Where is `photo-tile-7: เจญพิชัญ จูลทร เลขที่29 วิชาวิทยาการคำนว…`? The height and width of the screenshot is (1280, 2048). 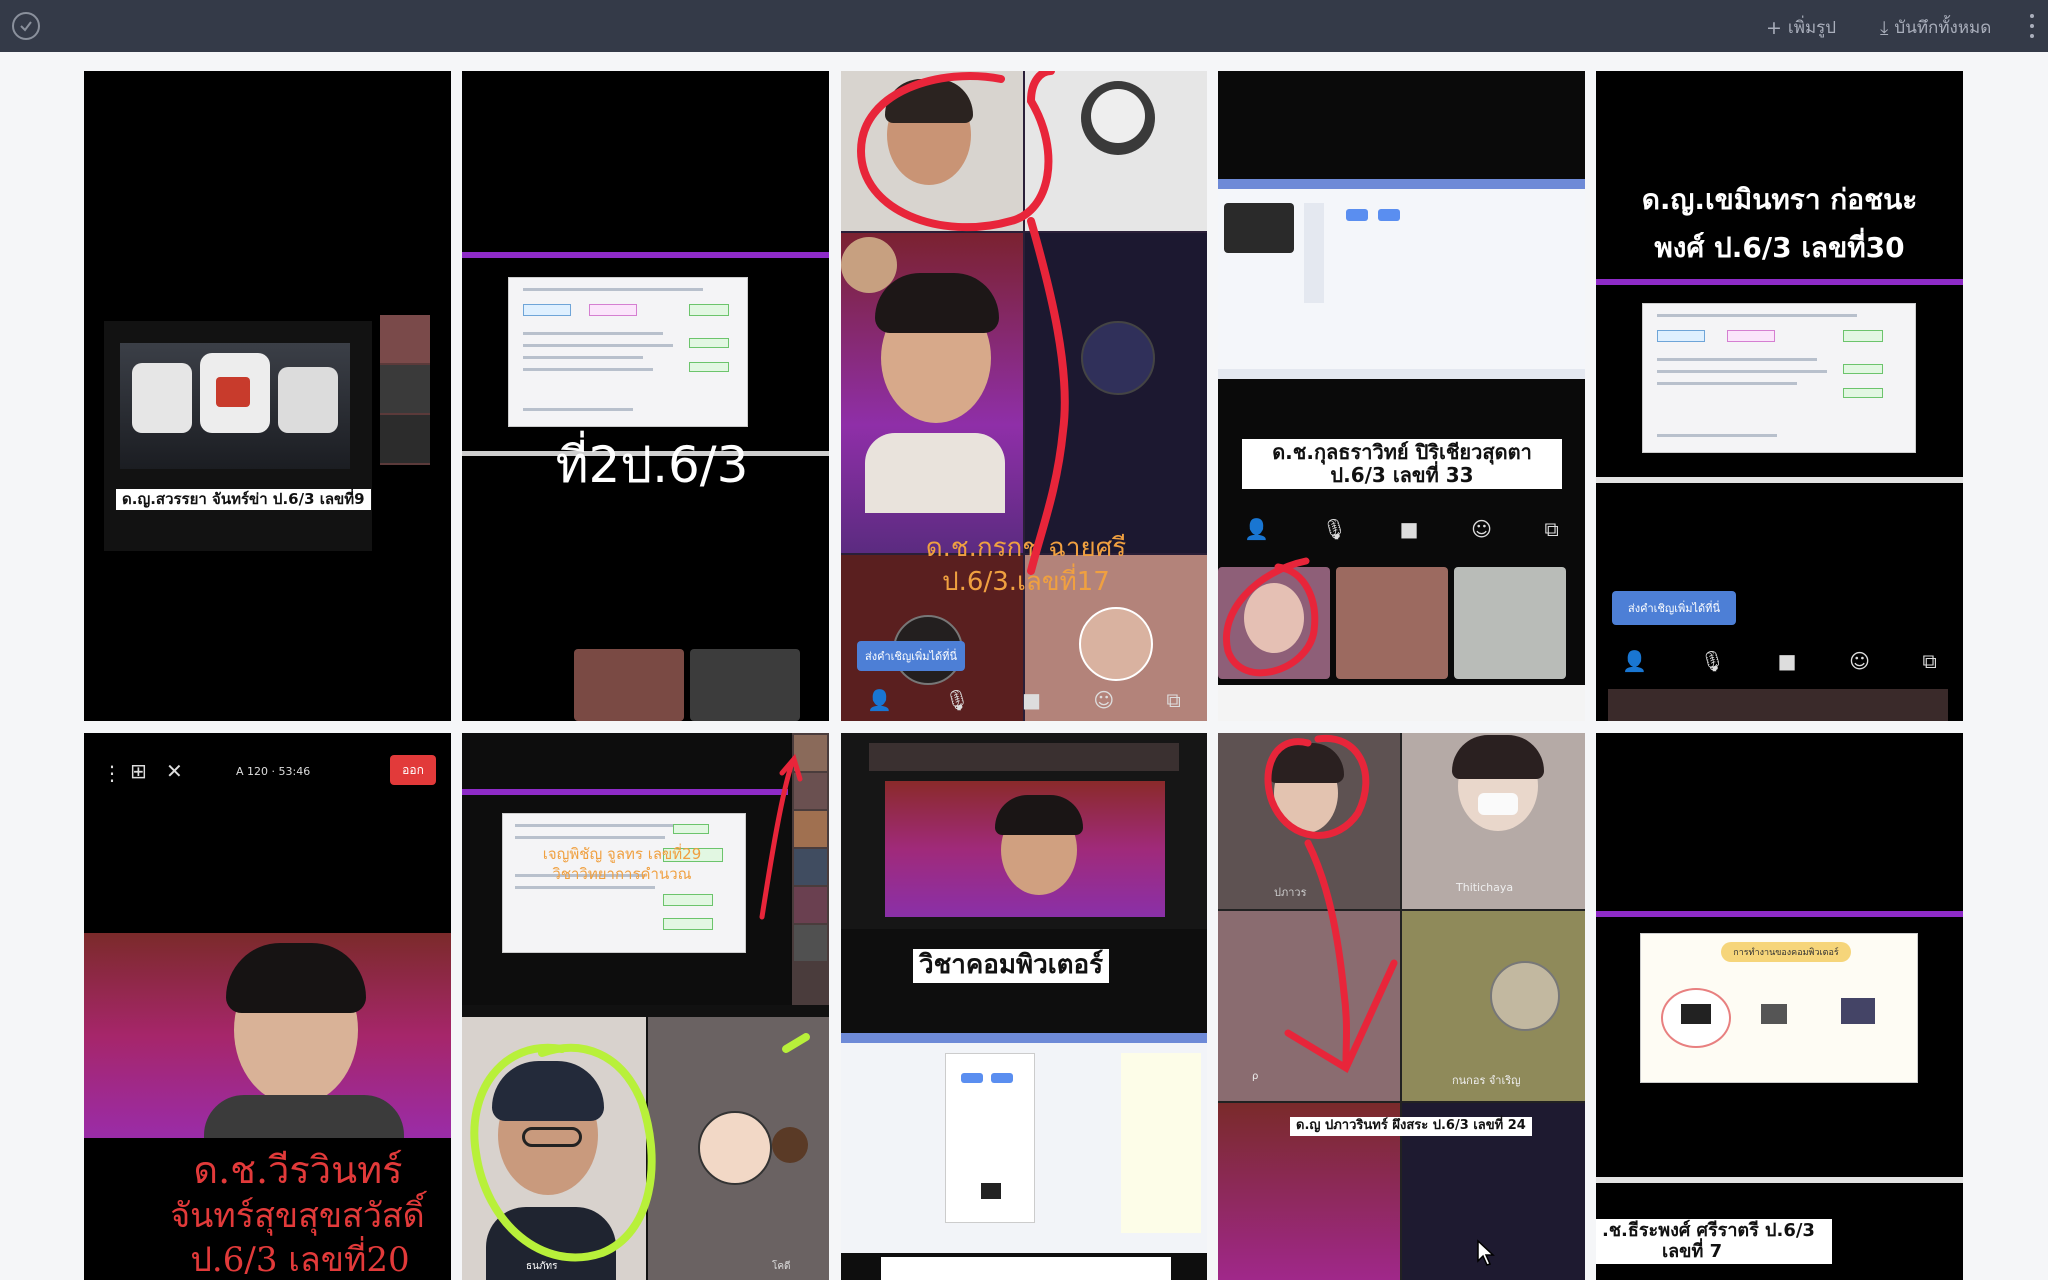
photo-tile-7: เจญพิชัญ จูลทร เลขที่29 วิชาวิทยาการคำนว… is located at coordinates (645, 1006).